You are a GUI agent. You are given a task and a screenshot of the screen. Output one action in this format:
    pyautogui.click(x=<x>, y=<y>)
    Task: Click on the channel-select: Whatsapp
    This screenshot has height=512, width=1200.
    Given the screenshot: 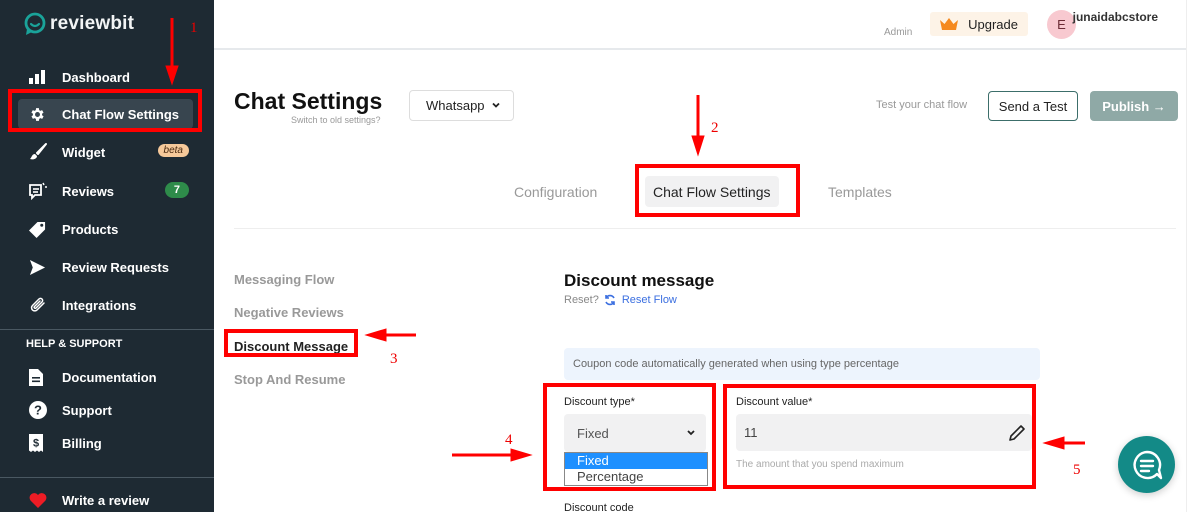 What is the action you would take?
    pyautogui.click(x=461, y=105)
    